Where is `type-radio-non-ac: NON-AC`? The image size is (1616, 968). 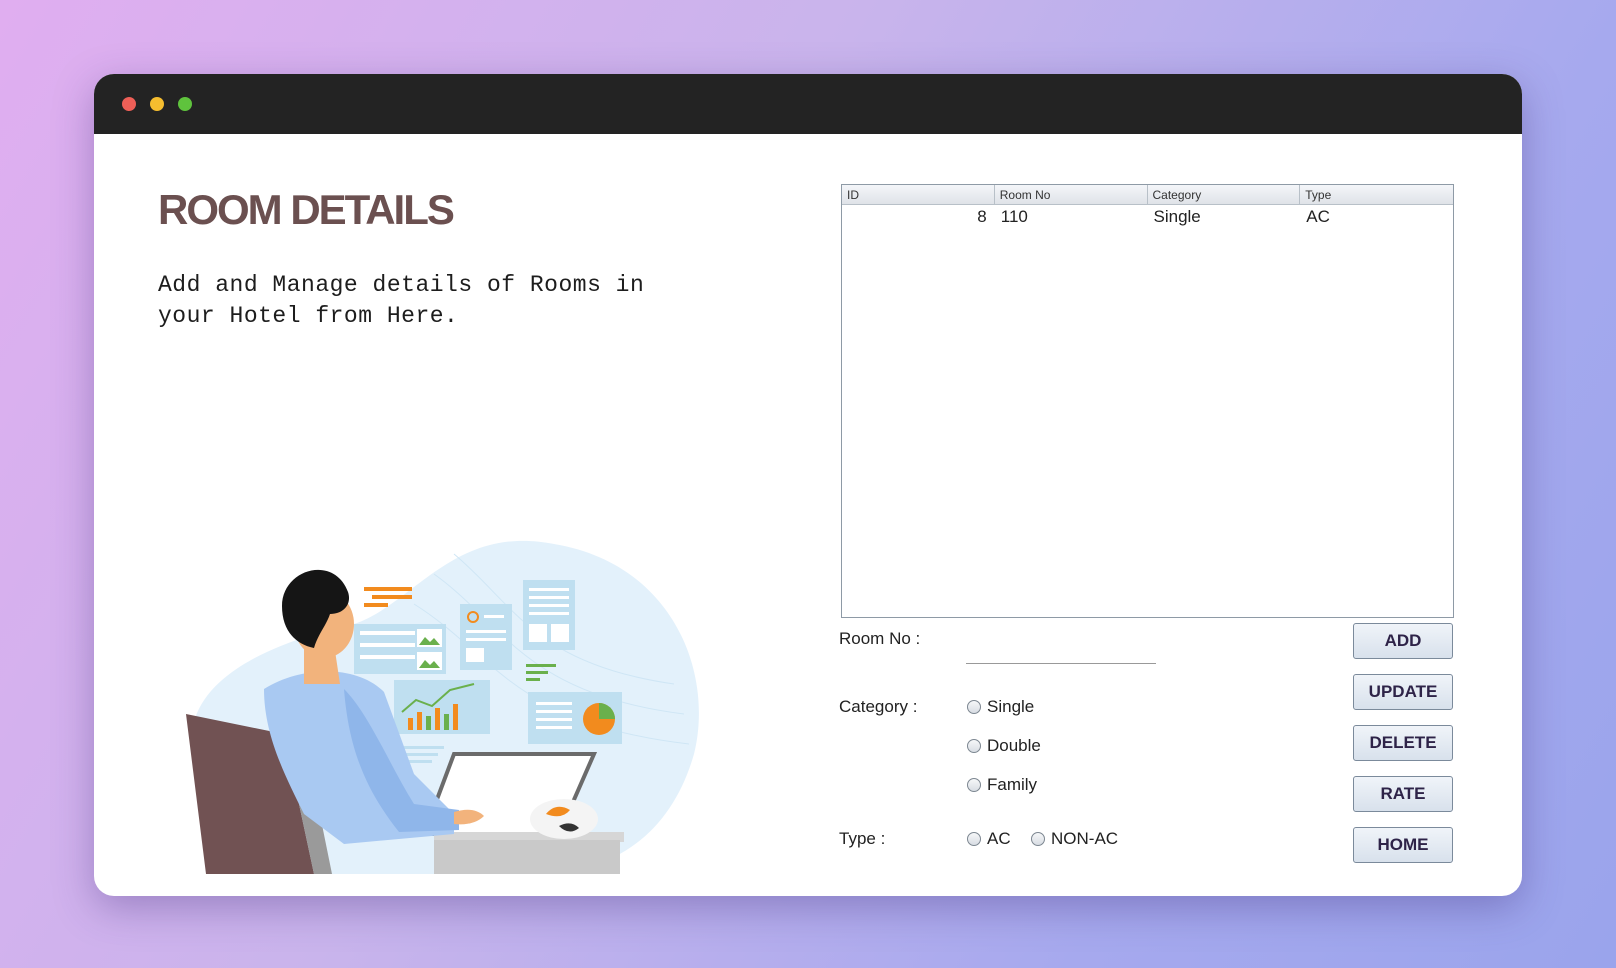 type-radio-non-ac: NON-AC is located at coordinates (1074, 839).